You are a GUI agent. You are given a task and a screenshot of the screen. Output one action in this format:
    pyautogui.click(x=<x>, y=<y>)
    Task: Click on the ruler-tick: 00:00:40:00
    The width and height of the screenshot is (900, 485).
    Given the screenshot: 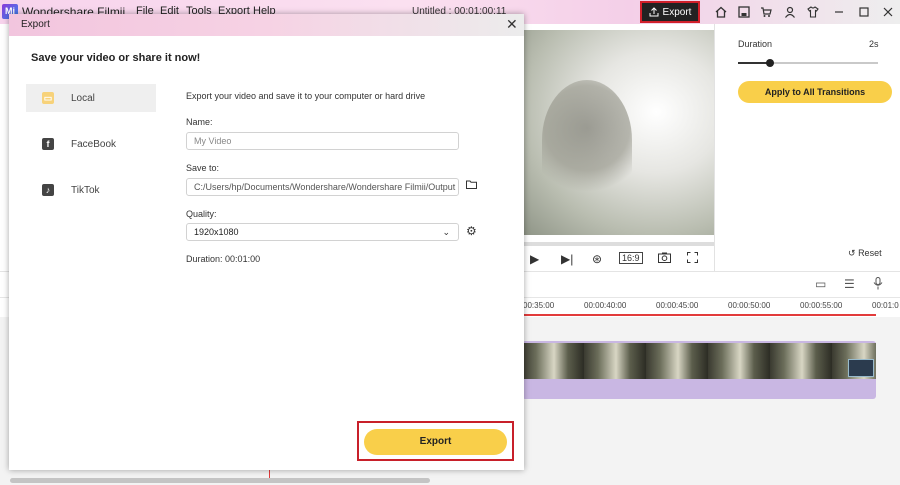 What is the action you would take?
    pyautogui.click(x=605, y=305)
    